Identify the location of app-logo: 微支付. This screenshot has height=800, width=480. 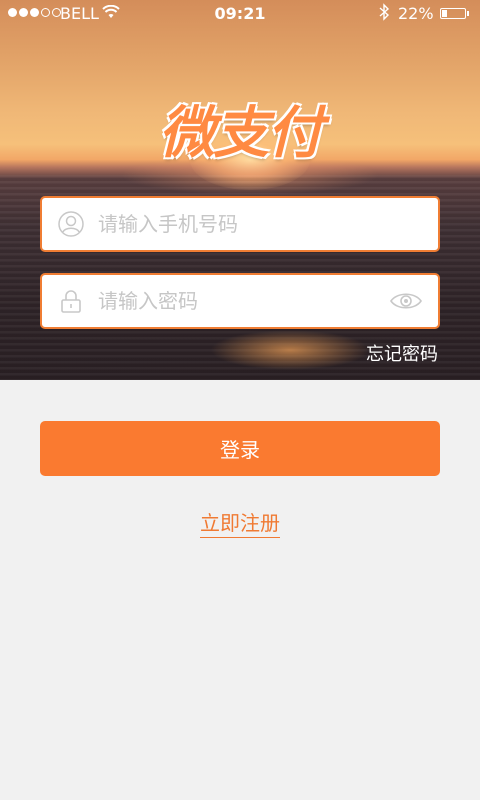
(241, 133).